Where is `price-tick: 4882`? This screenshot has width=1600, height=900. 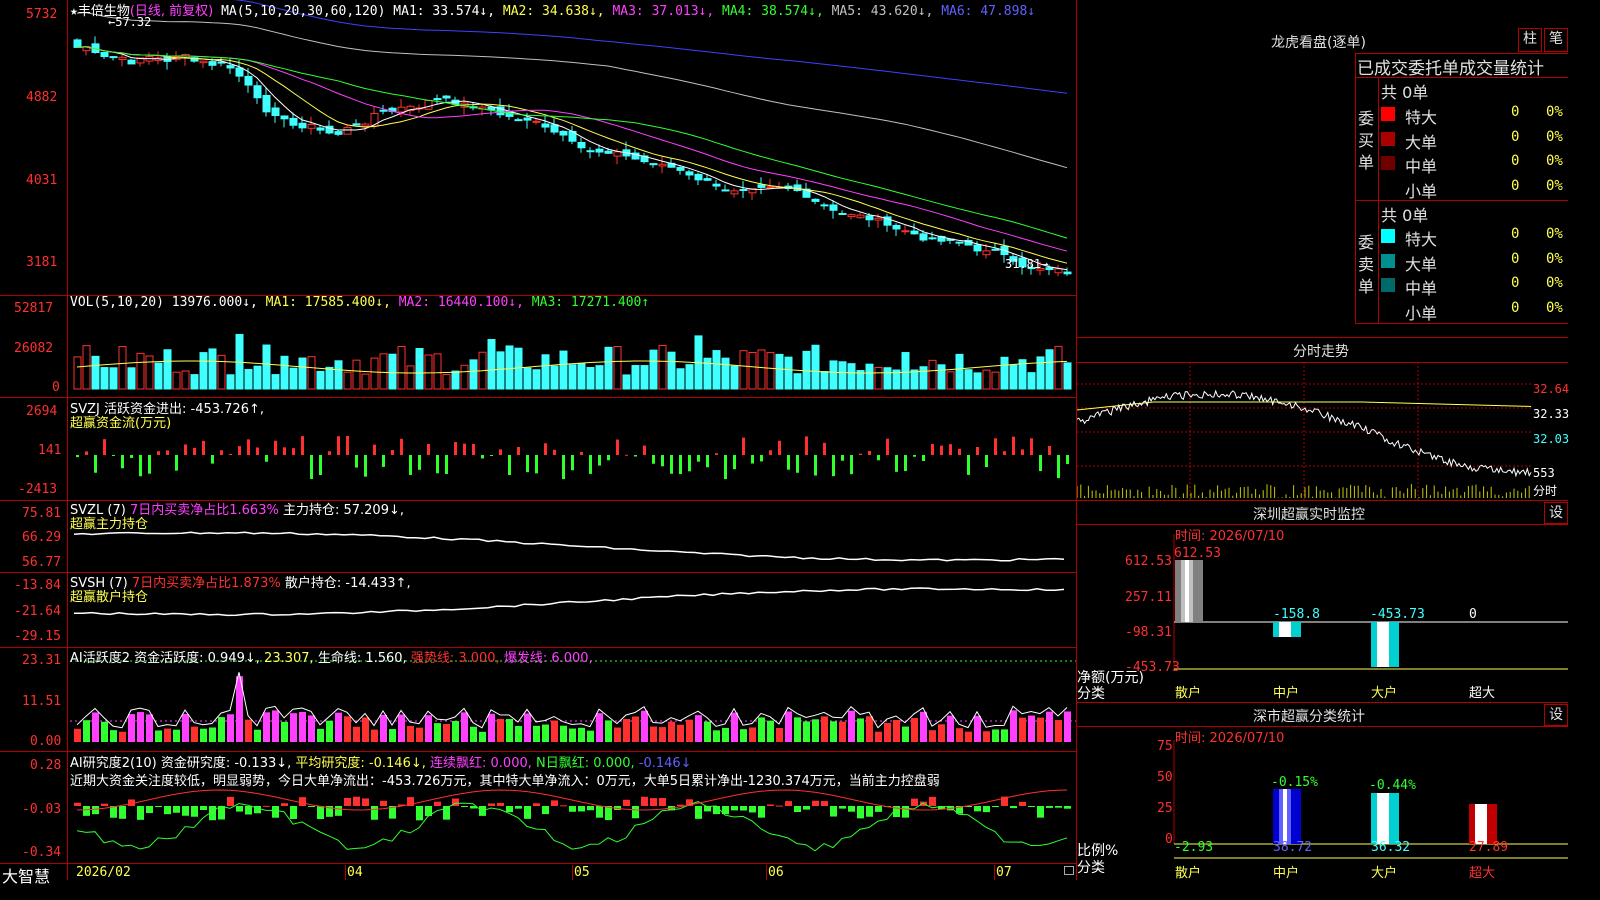 price-tick: 4882 is located at coordinates (42, 97).